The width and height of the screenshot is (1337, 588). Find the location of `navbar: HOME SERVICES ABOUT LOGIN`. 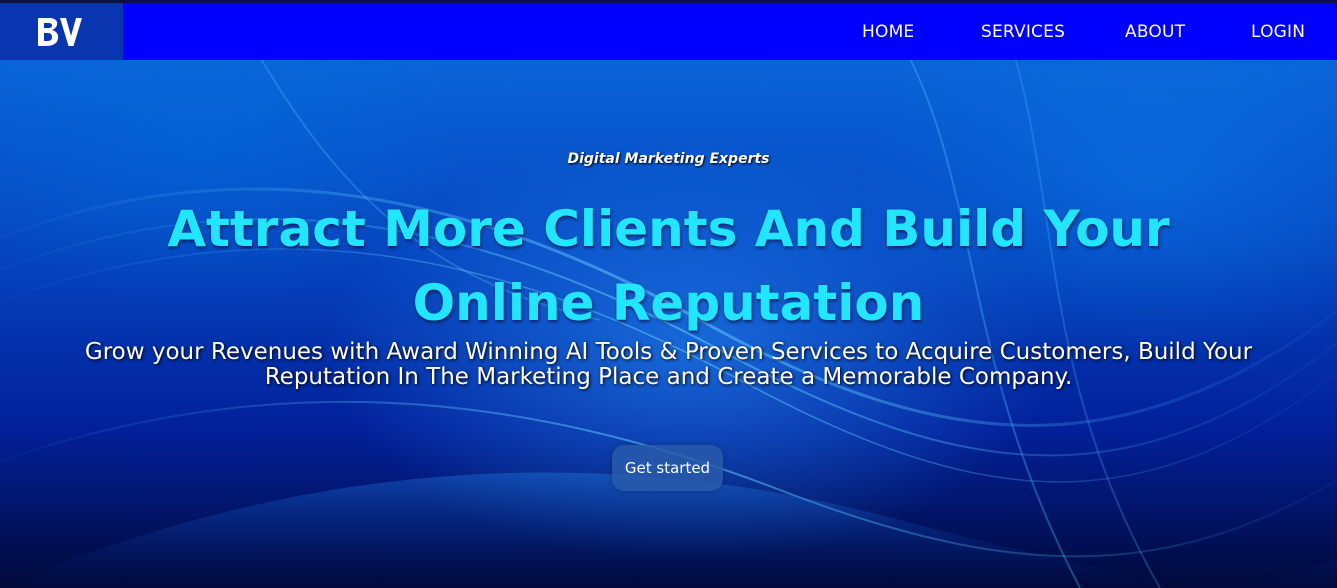

navbar: HOME SERVICES ABOUT LOGIN is located at coordinates (668, 31).